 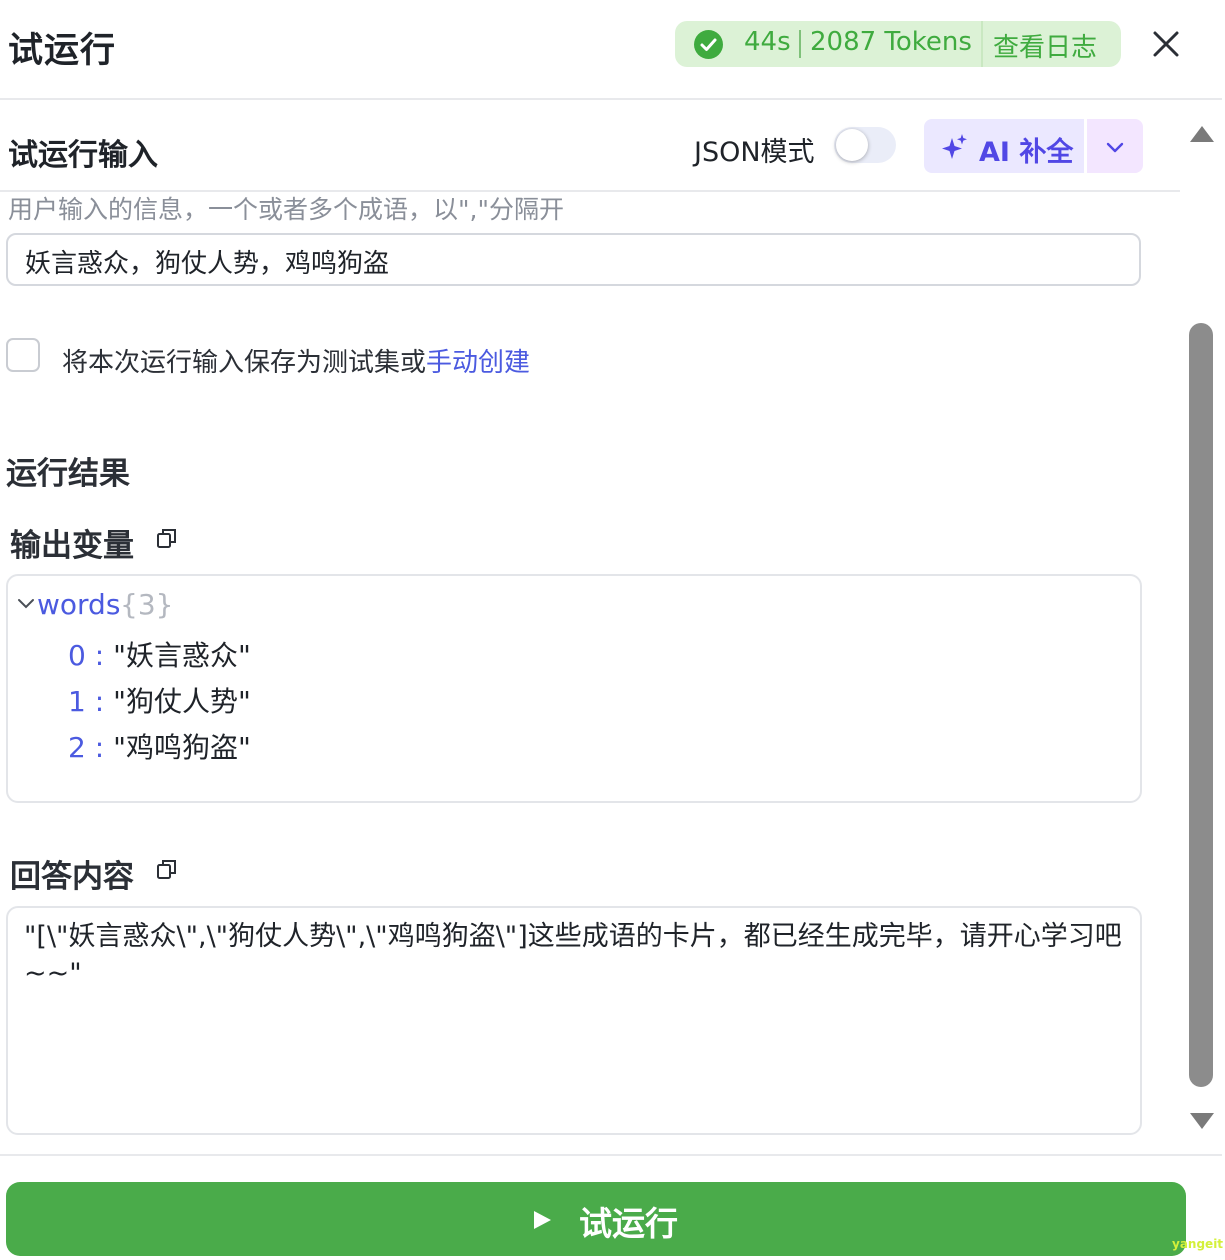 I want to click on tree-item: 1 : "狗仗人势", so click(x=159, y=701).